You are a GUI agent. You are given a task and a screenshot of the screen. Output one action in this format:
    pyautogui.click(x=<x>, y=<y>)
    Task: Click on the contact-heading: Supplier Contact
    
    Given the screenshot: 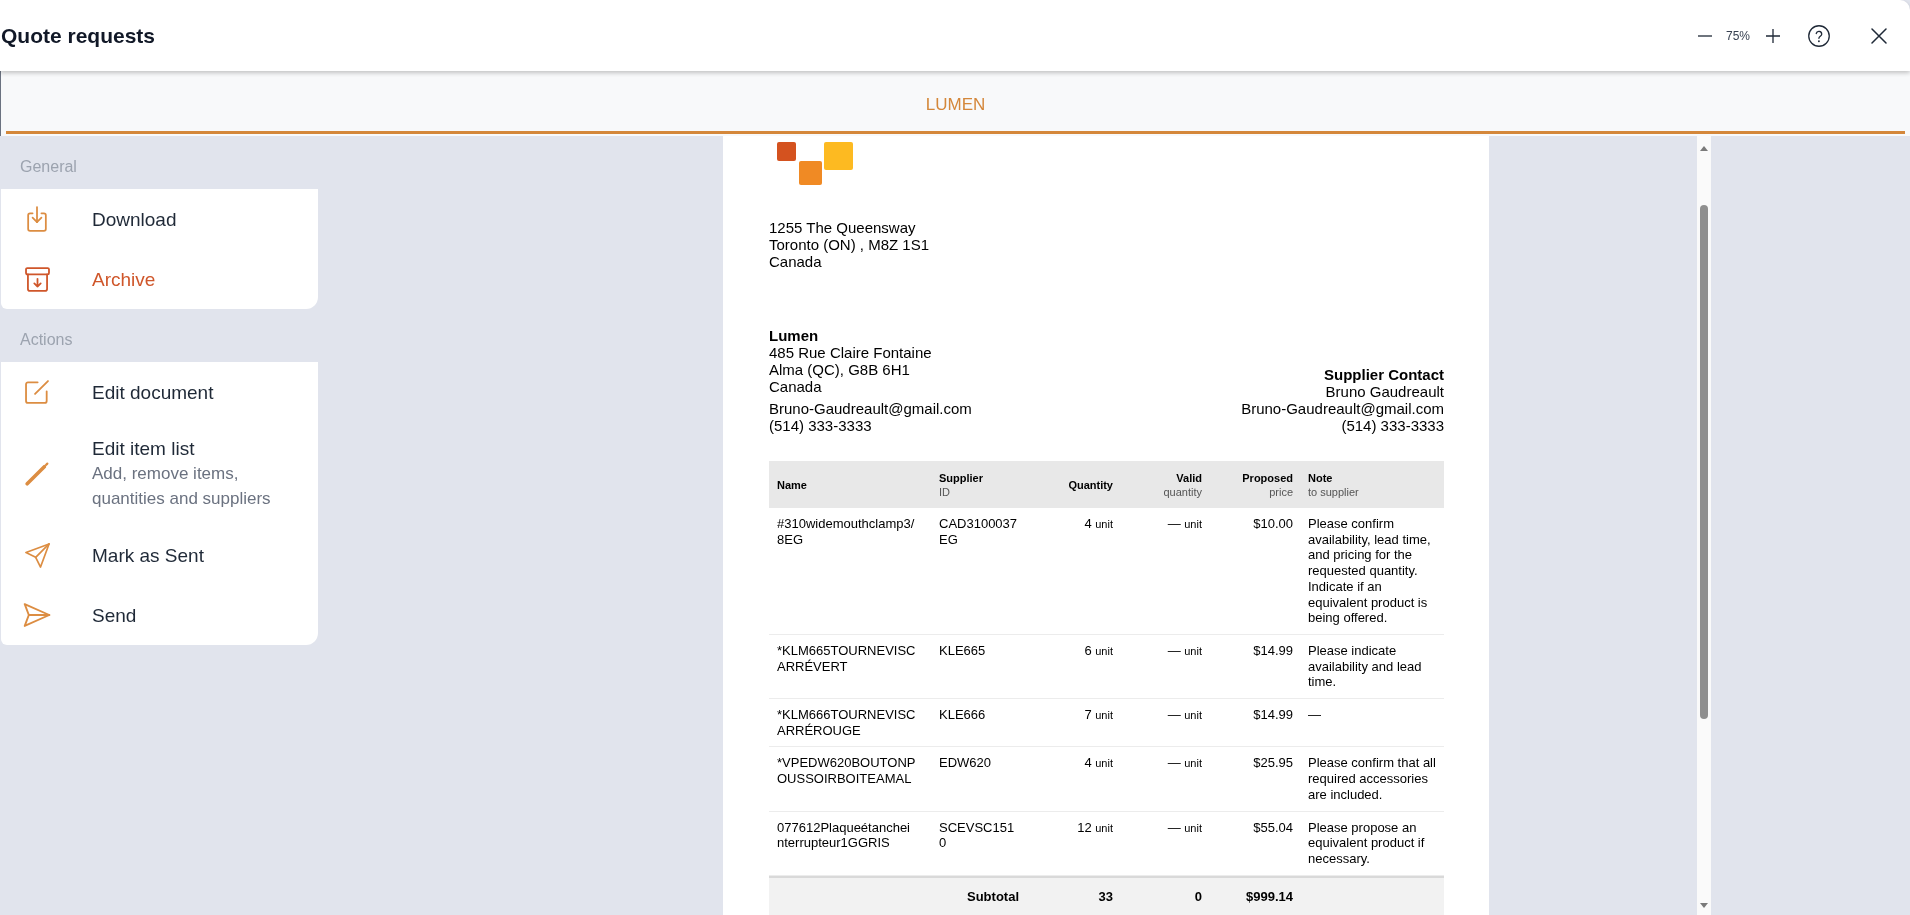 What is the action you would take?
    pyautogui.click(x=1384, y=374)
    